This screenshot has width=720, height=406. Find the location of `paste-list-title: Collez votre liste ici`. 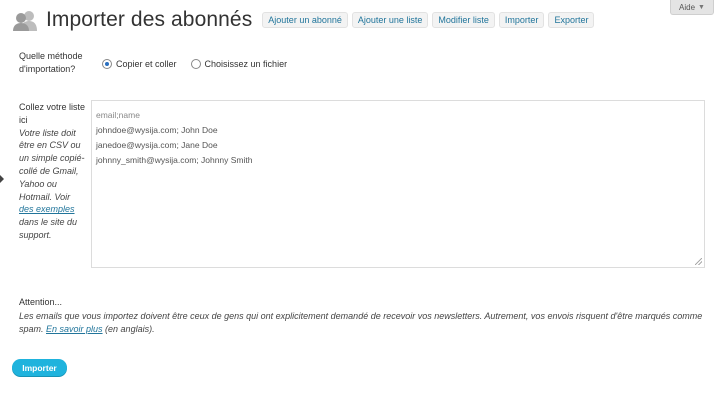

paste-list-title: Collez votre liste ici is located at coordinates (52, 113).